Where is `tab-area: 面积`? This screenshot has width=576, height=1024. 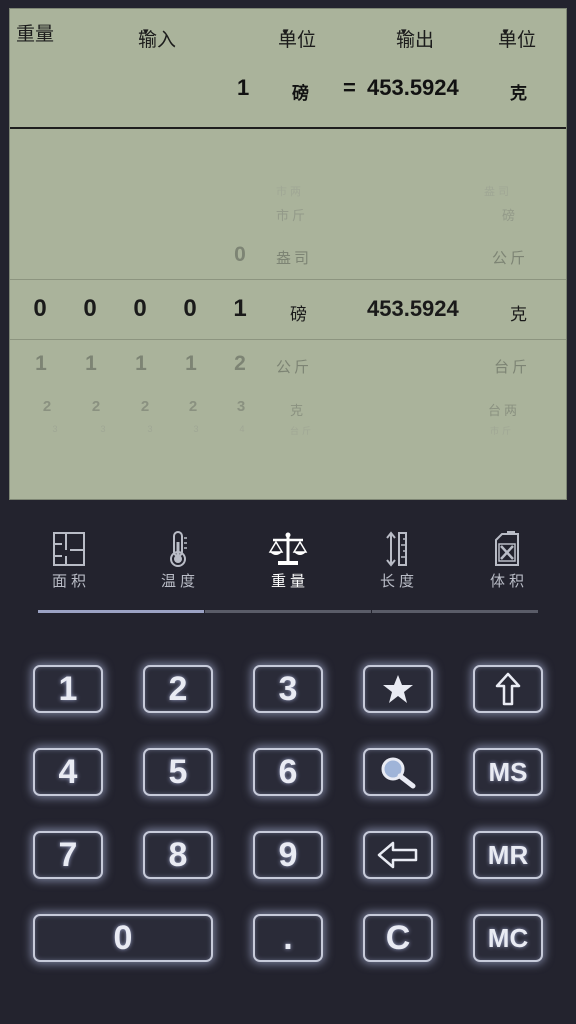
tab-area: 面积 is located at coordinates (69, 559).